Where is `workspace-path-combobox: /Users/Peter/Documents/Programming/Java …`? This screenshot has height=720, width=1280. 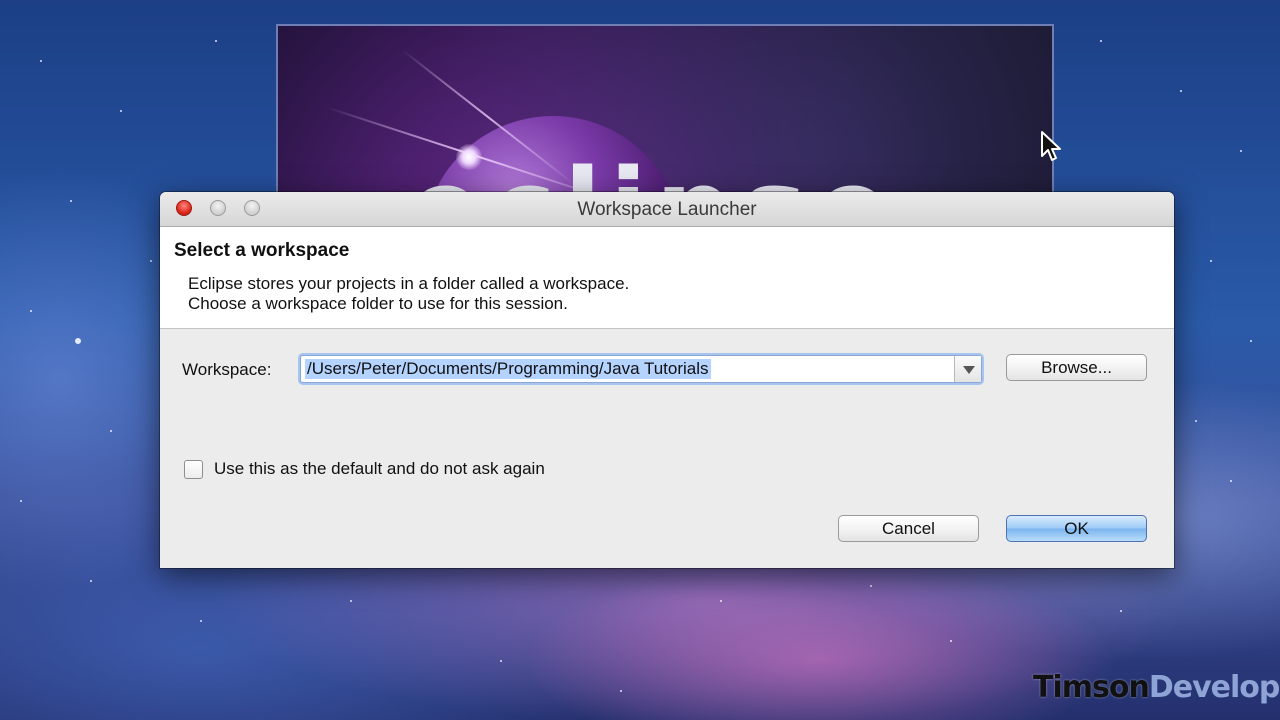 workspace-path-combobox: /Users/Peter/Documents/Programming/Java … is located at coordinates (641, 369).